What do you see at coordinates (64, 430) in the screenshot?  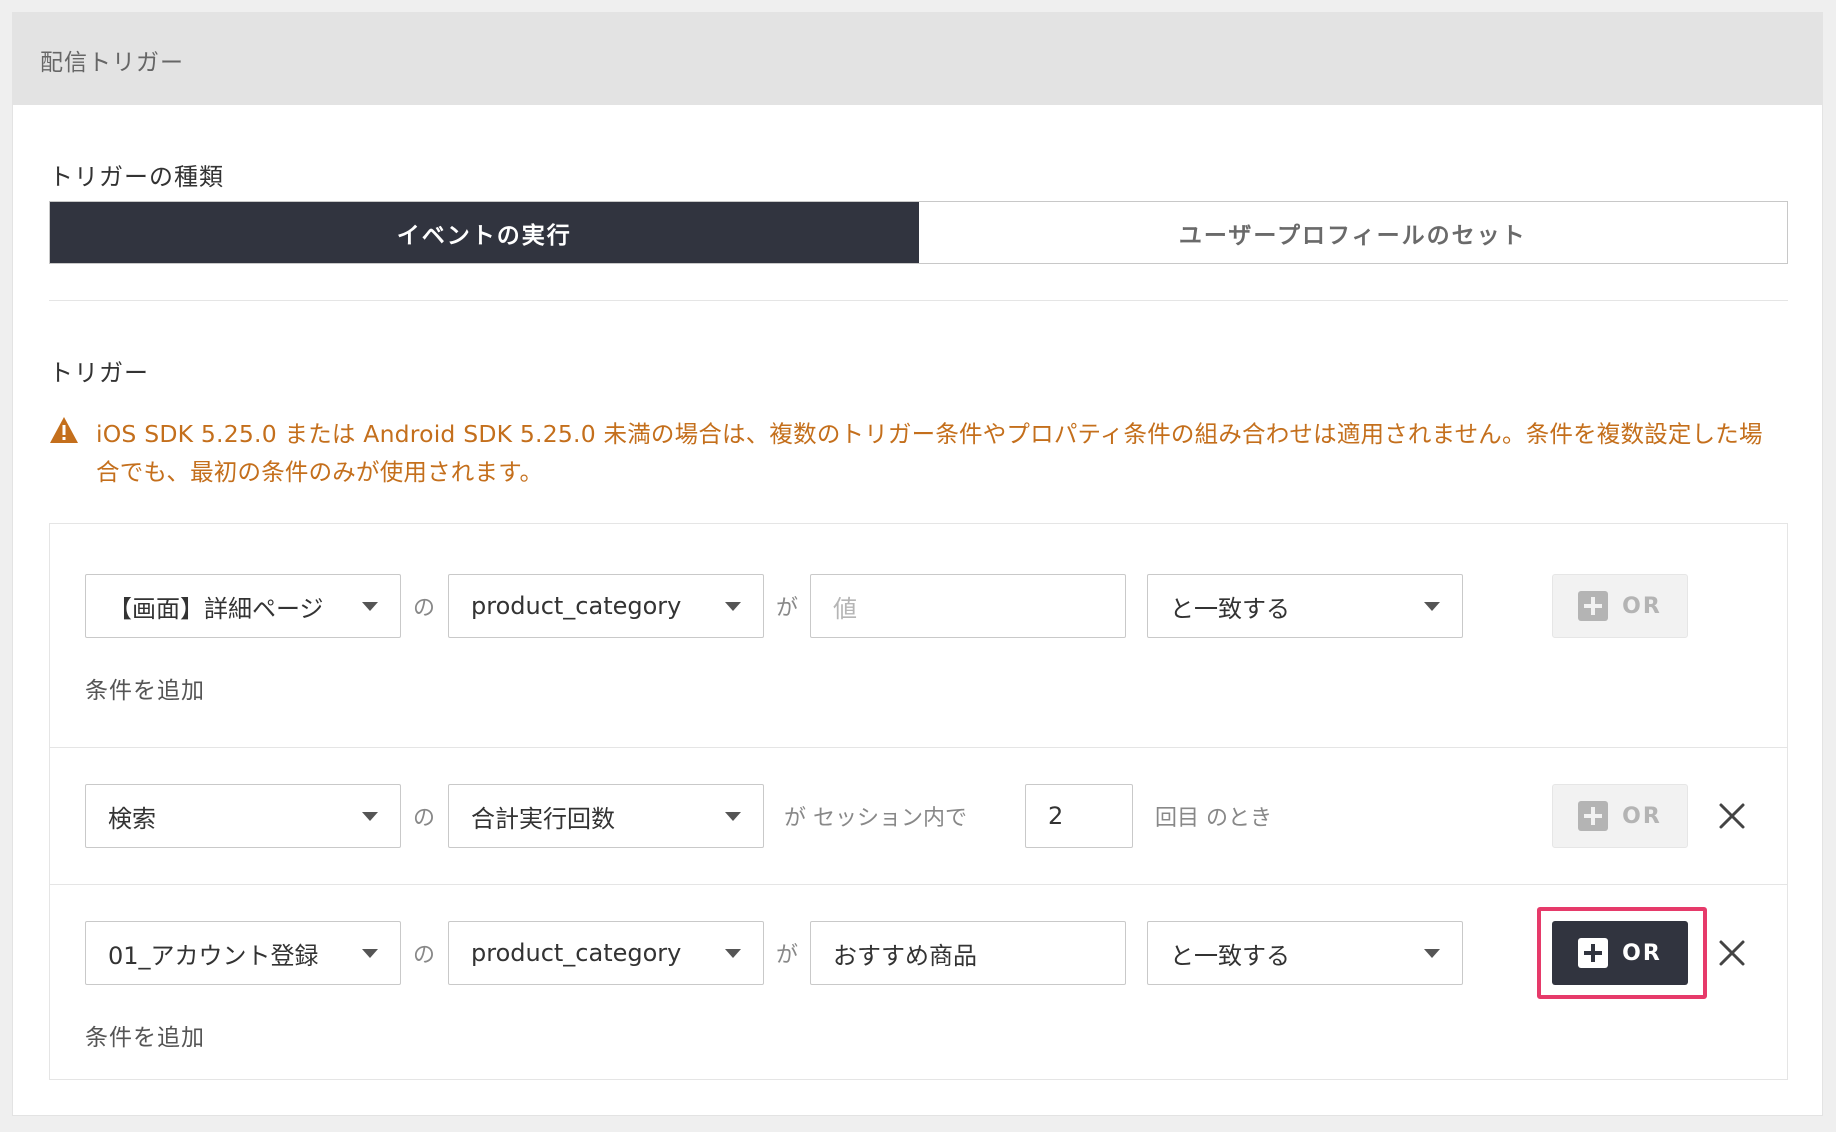 I see `warning-triangle-icon` at bounding box center [64, 430].